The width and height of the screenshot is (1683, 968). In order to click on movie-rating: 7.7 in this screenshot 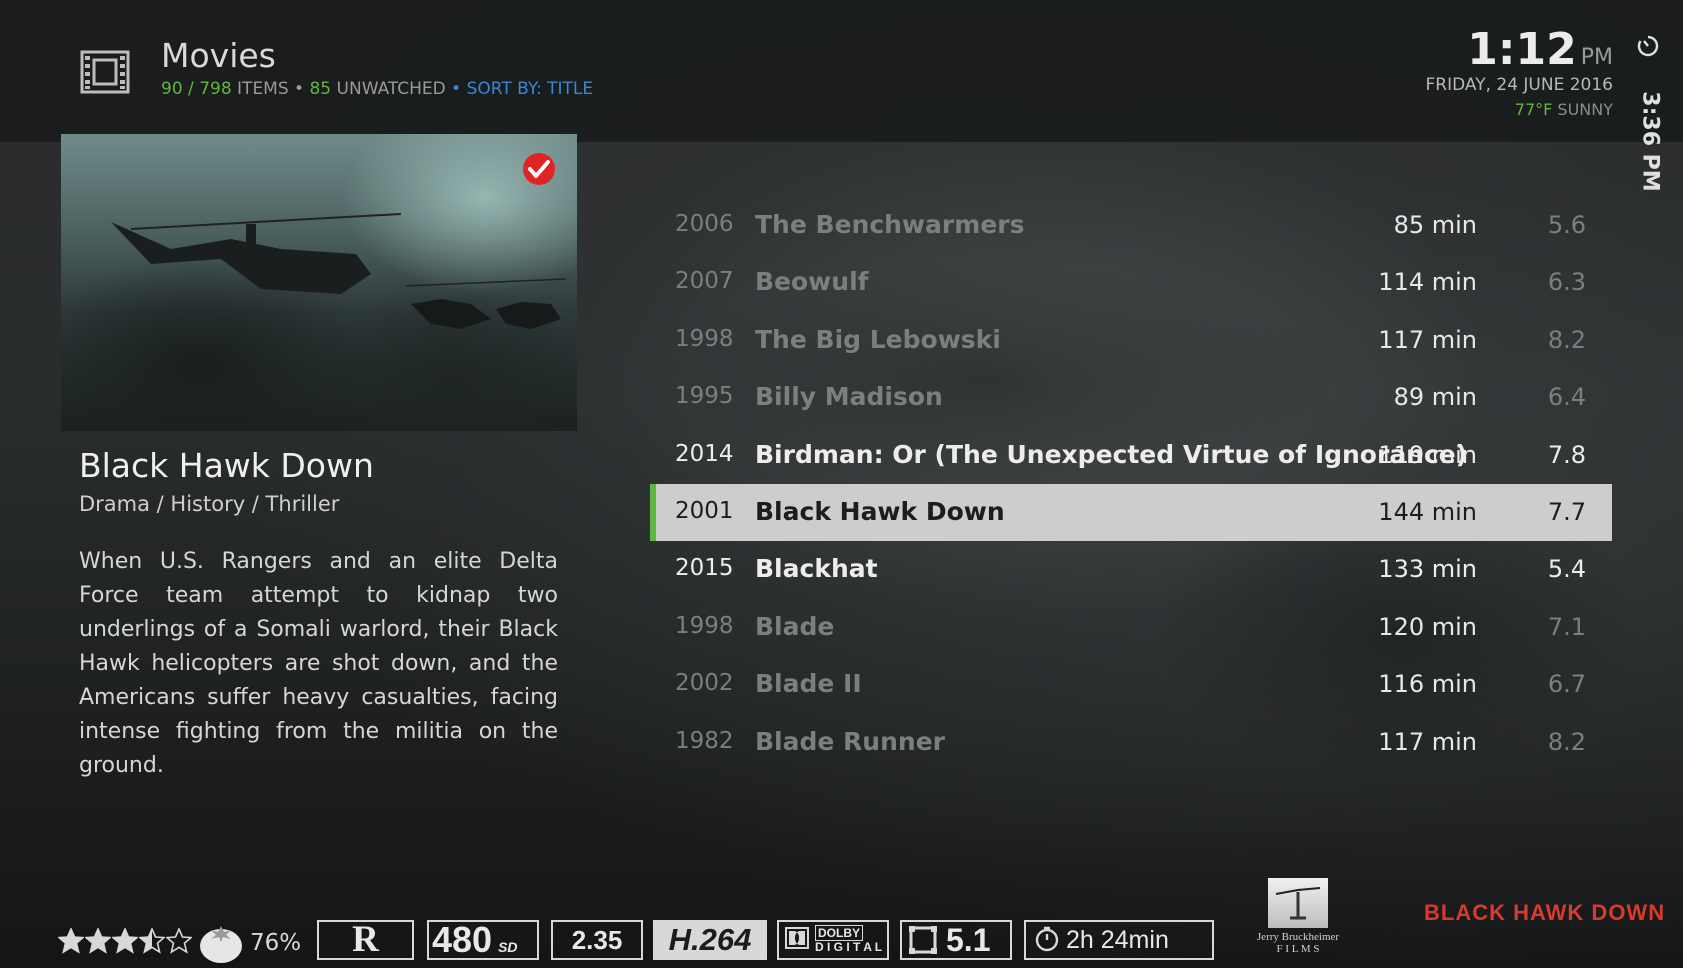, I will do `click(1566, 511)`.